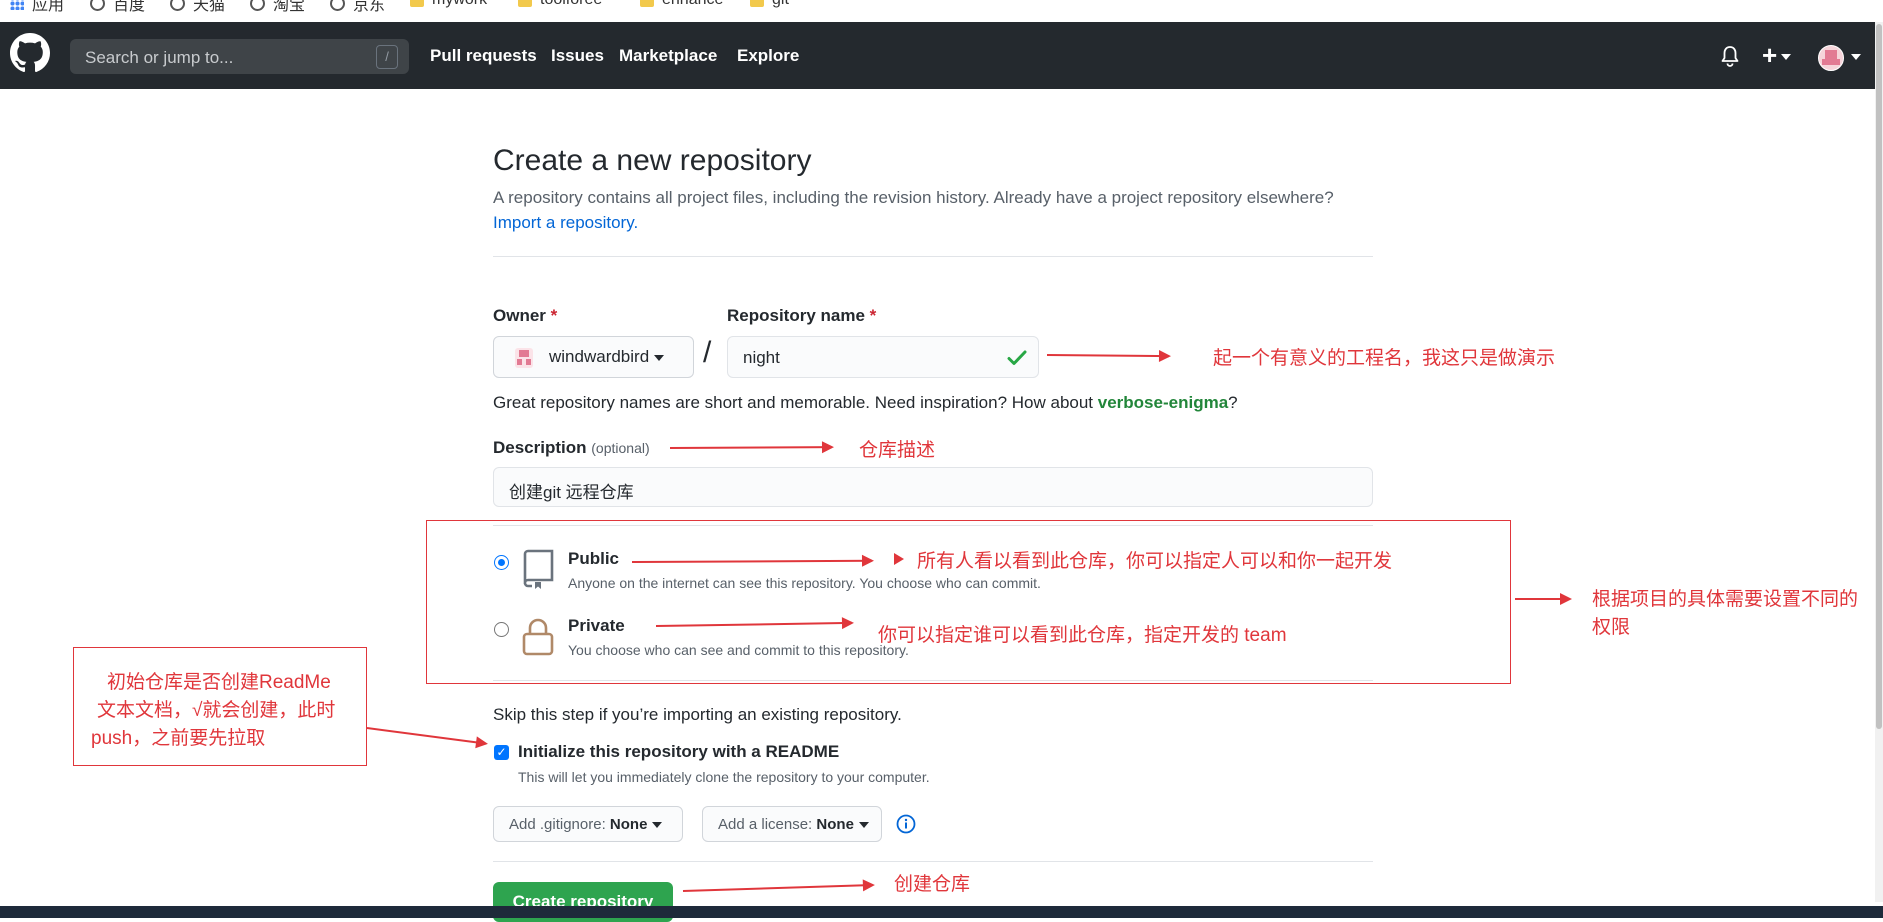  I want to click on scrollbar-thumb, so click(1879, 376).